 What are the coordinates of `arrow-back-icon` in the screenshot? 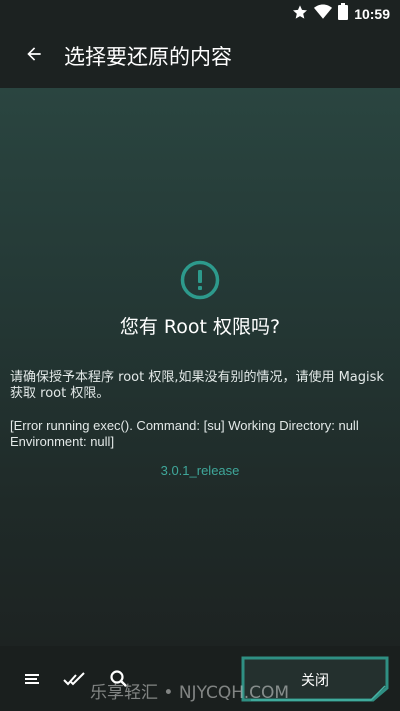 It's located at (34, 56).